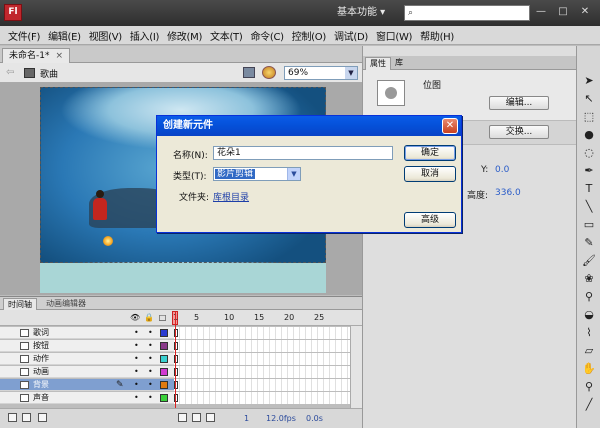 The image size is (600, 428). What do you see at coordinates (430, 153) in the screenshot?
I see `ok-button: 确定` at bounding box center [430, 153].